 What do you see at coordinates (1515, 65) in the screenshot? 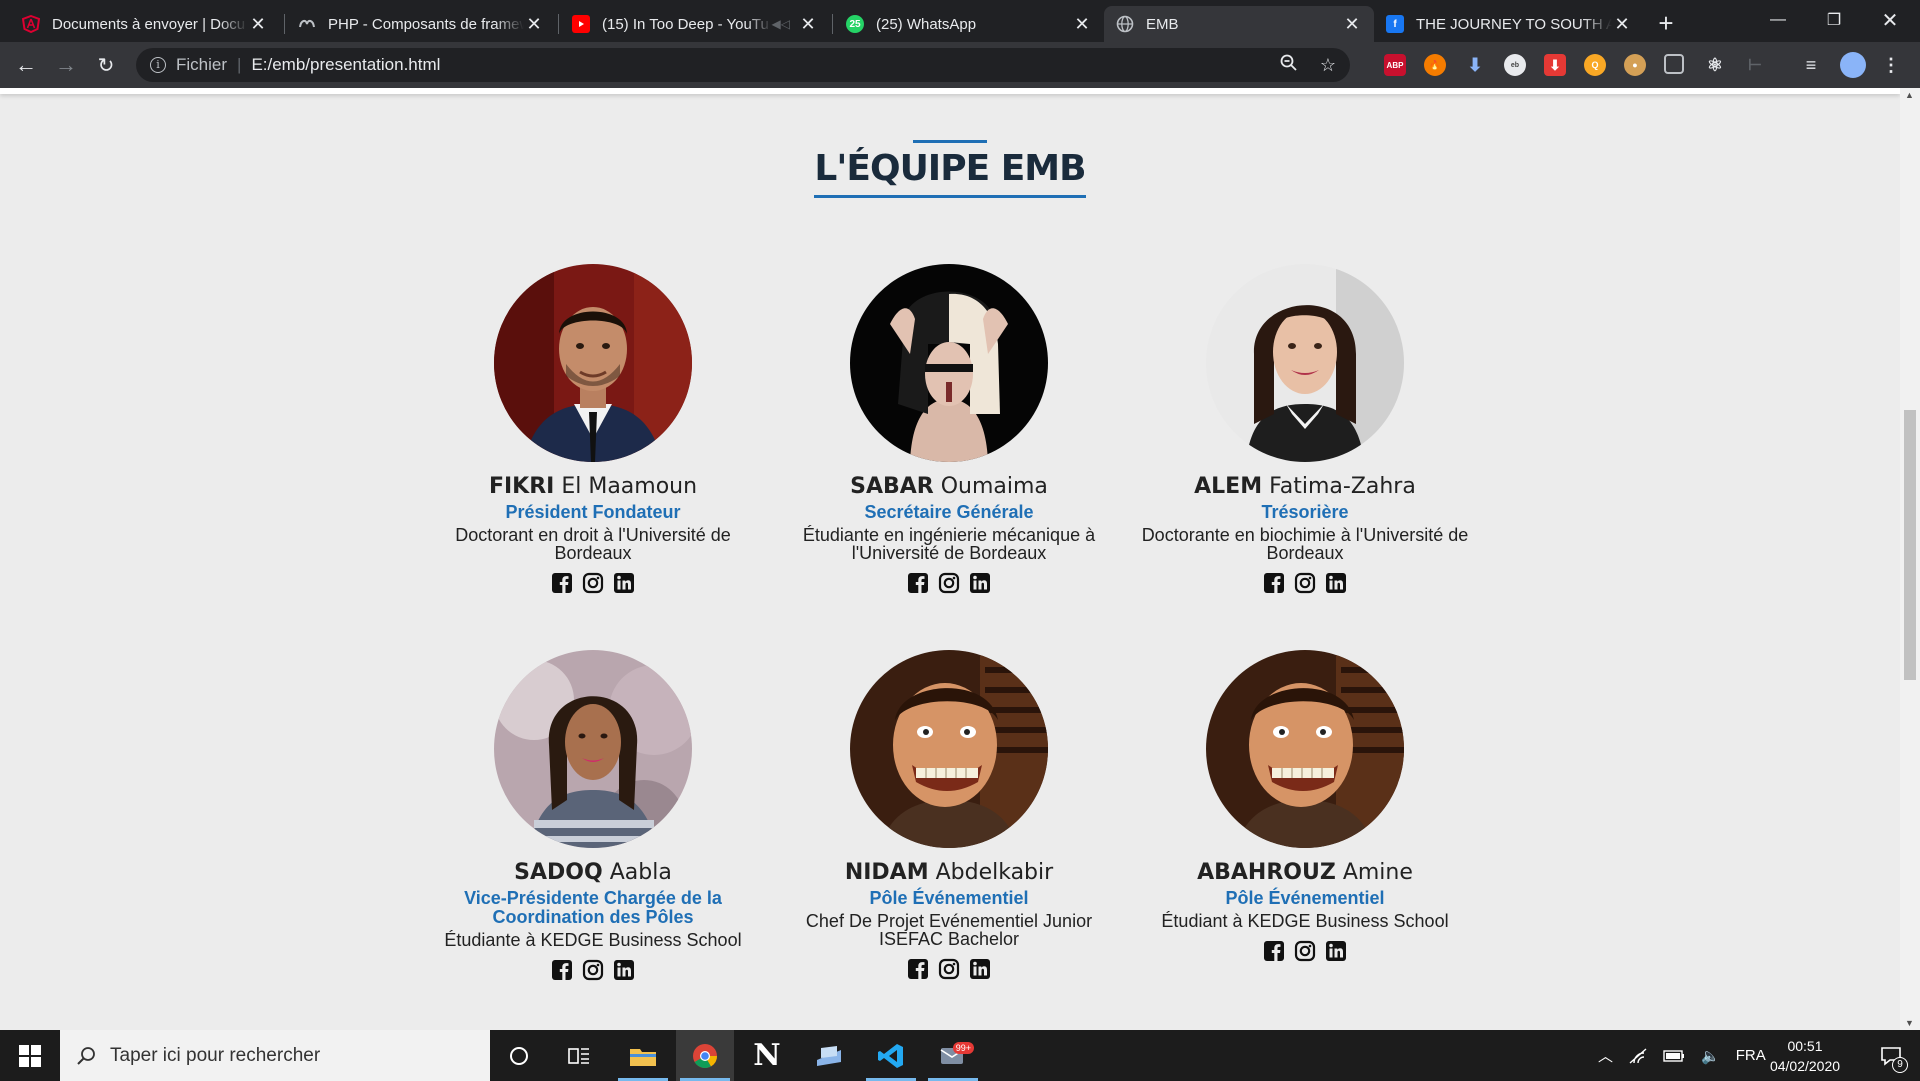
I see `ebay-extension-icon: eb` at bounding box center [1515, 65].